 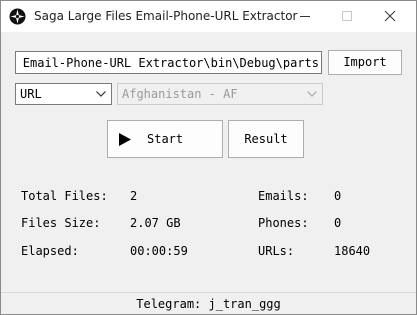 What do you see at coordinates (266, 139) in the screenshot?
I see `result-button: Result` at bounding box center [266, 139].